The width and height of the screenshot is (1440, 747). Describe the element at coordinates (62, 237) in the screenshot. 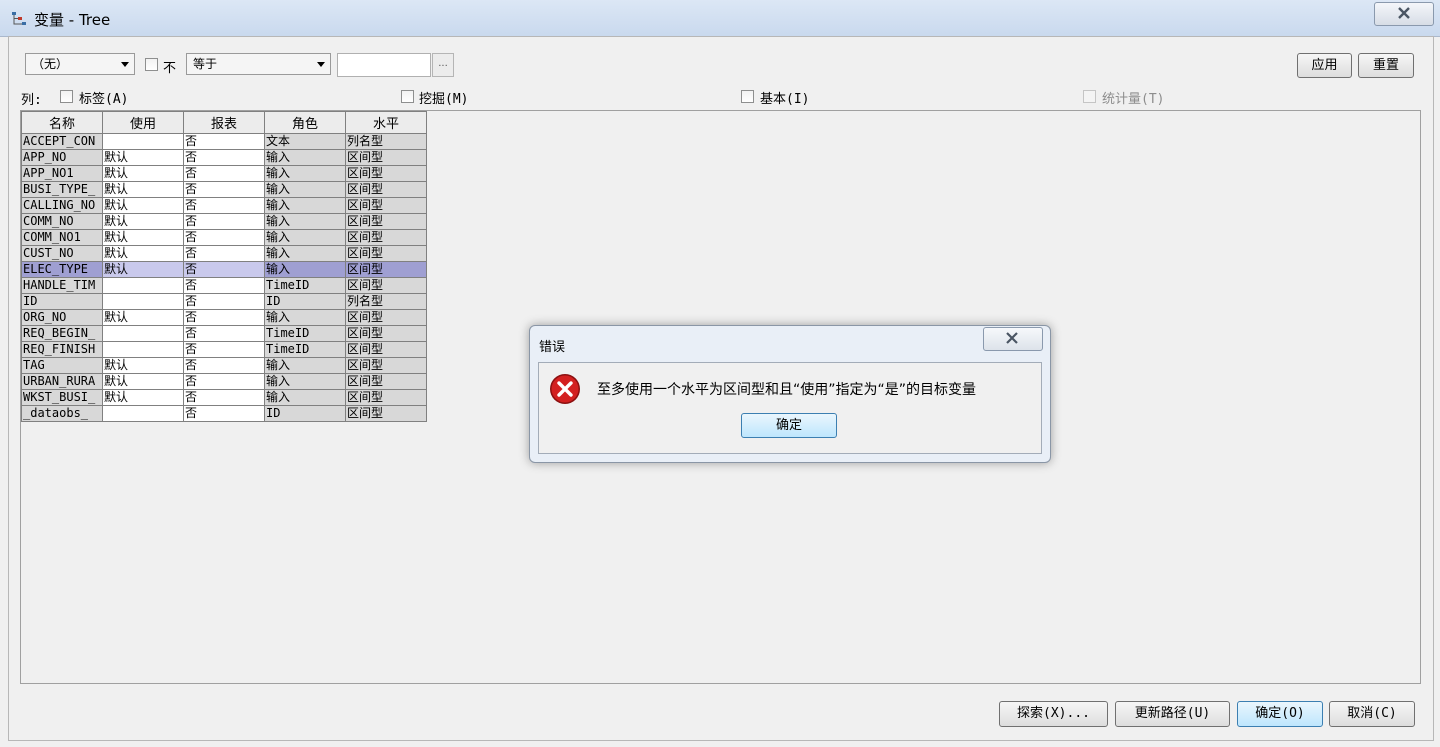

I see `cell-name: COMM_NO1` at that location.